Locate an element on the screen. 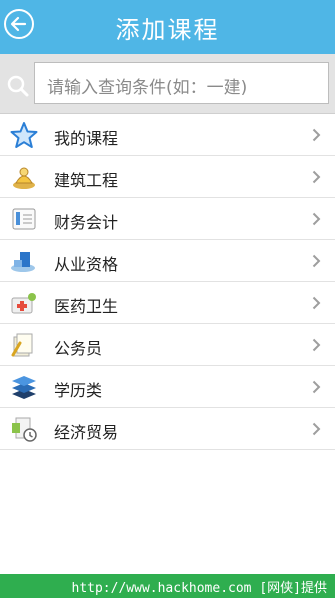 The height and width of the screenshot is (598, 335). page-title: 添加课程 is located at coordinates (167, 30).